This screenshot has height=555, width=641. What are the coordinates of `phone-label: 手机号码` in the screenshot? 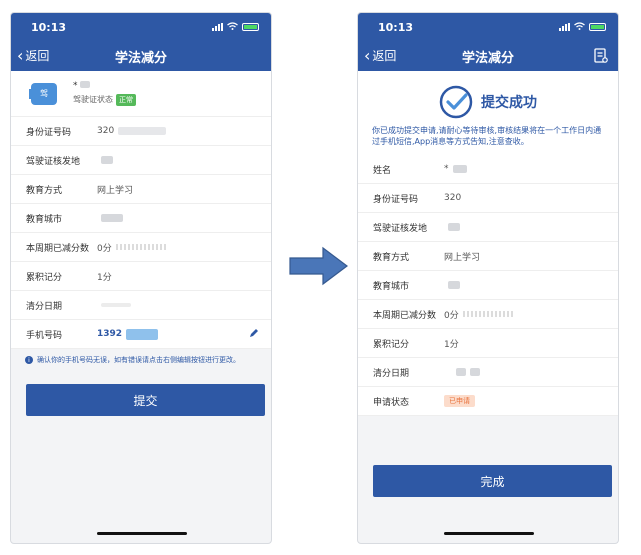 It's located at (44, 335).